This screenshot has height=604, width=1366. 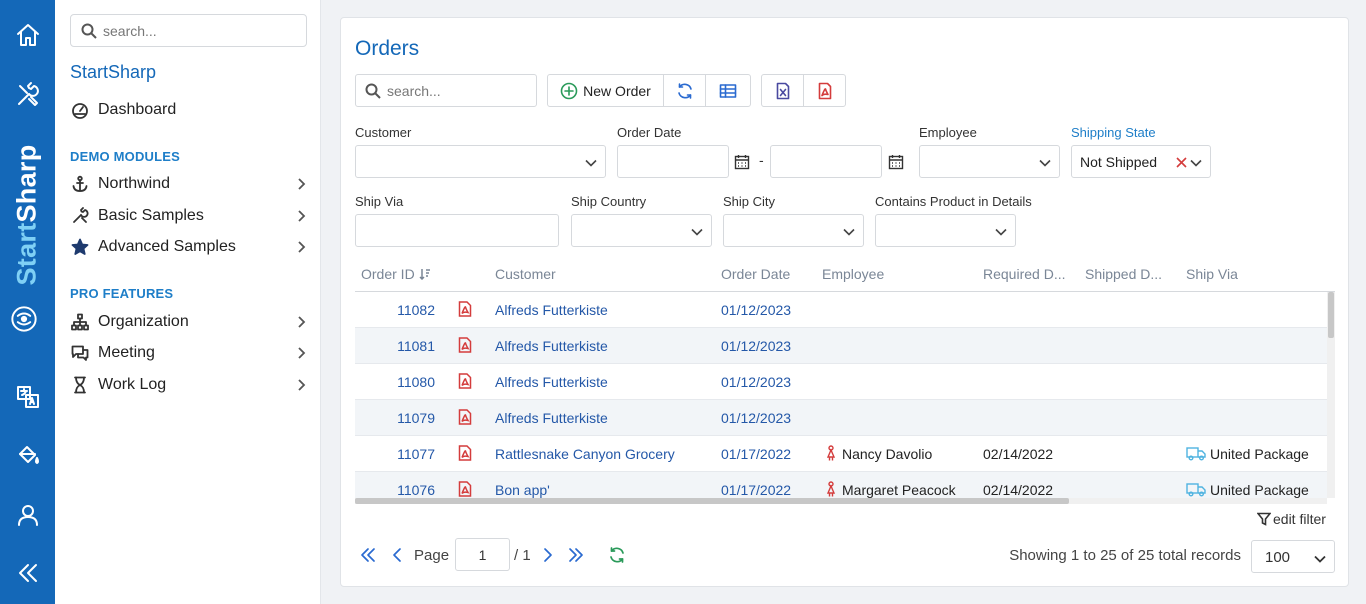 I want to click on sidebar-item-label: Dashboard, so click(x=137, y=109).